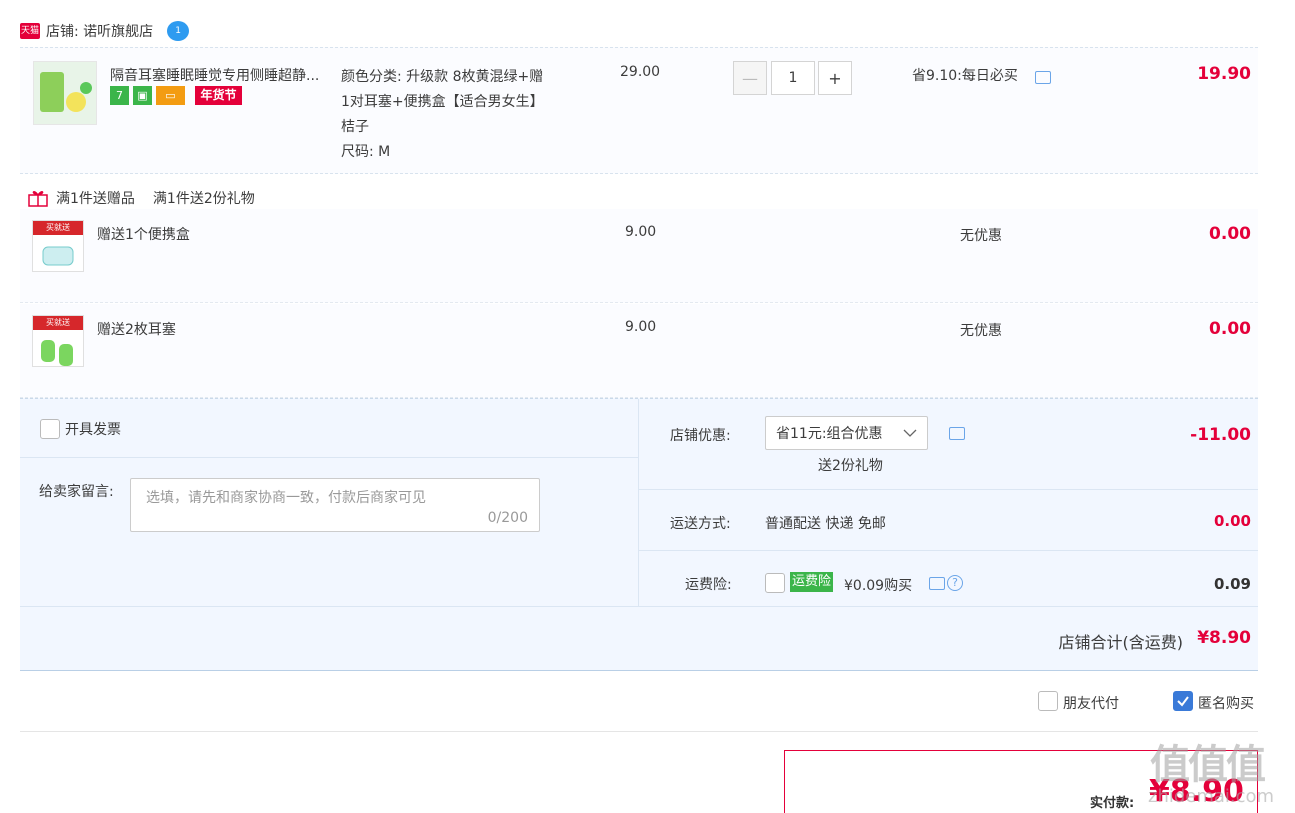 The image size is (1295, 813). What do you see at coordinates (1224, 74) in the screenshot?
I see `item-subtotal: 19.90` at bounding box center [1224, 74].